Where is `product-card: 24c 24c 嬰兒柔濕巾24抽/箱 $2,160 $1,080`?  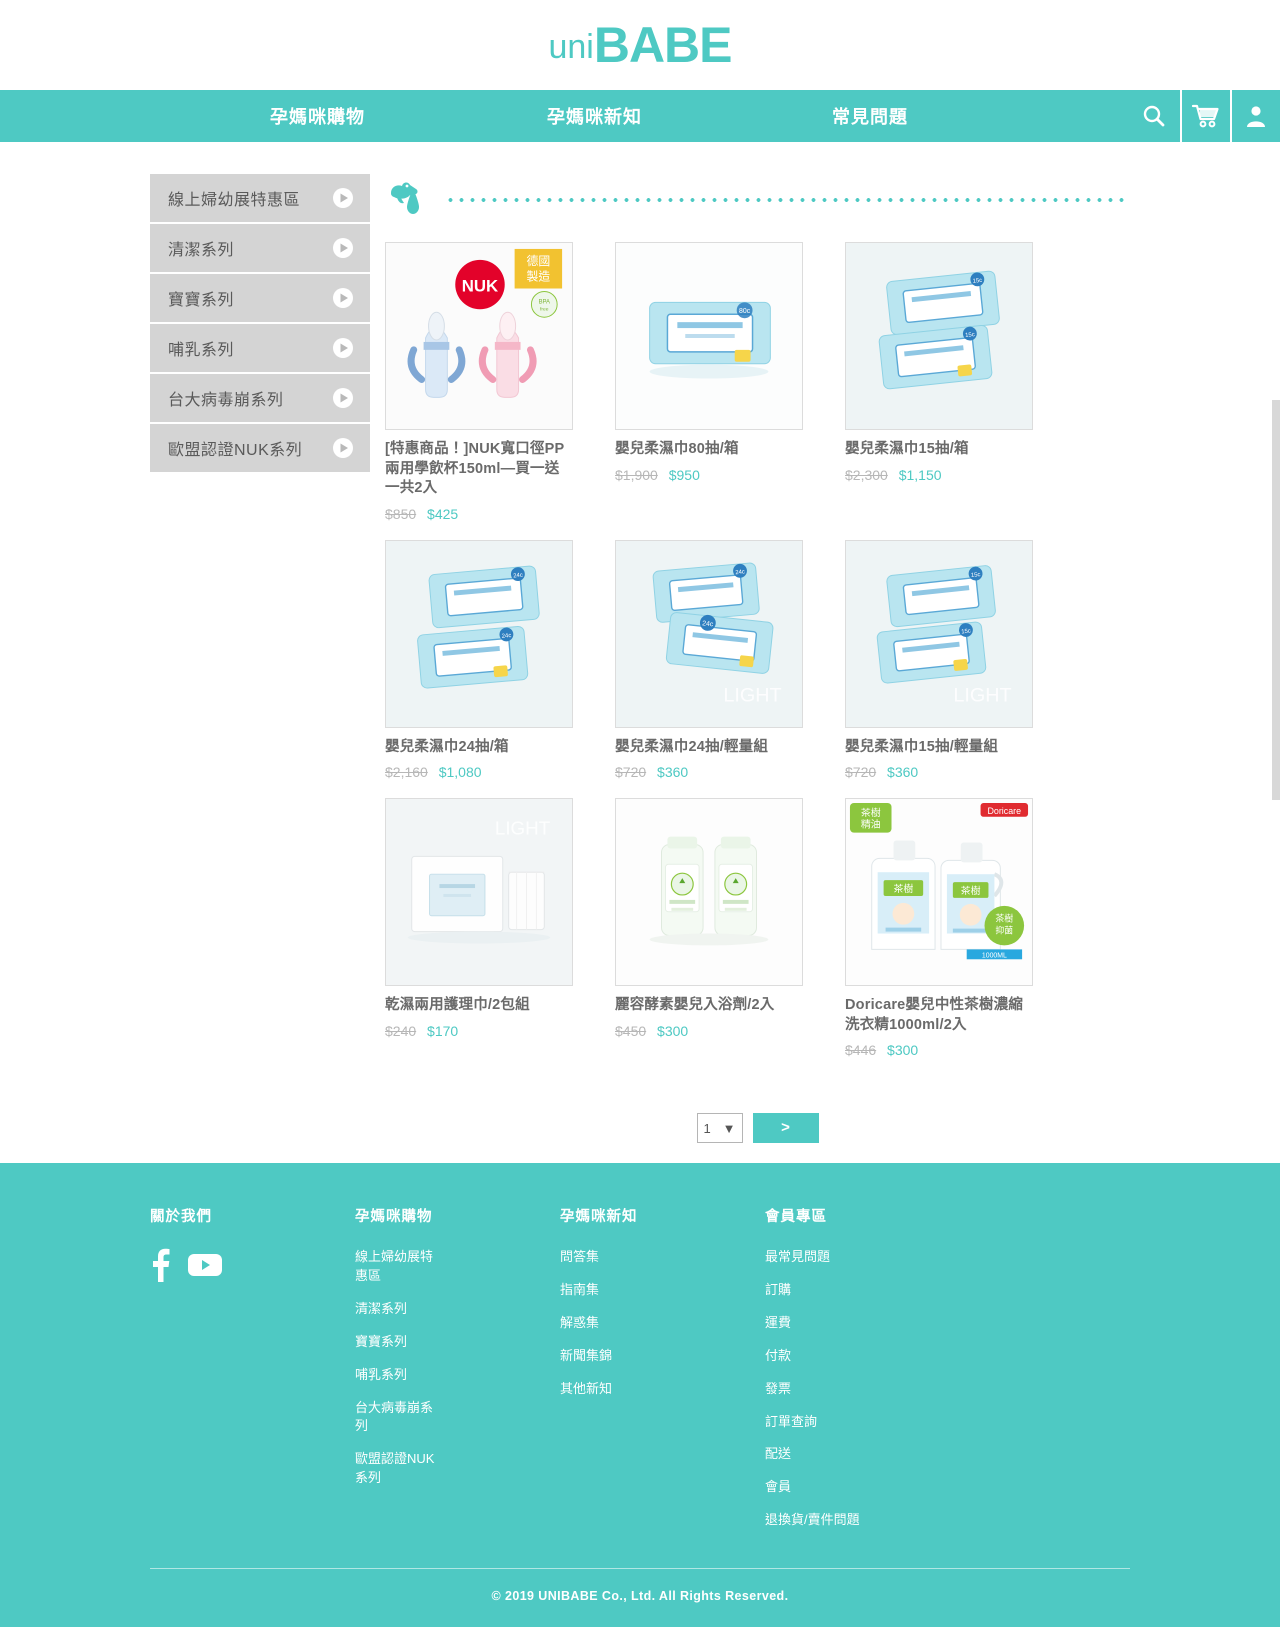
product-card: 24c 24c 嬰兒柔濕巾24抽/箱 $2,160 $1,080 is located at coordinates (479, 660).